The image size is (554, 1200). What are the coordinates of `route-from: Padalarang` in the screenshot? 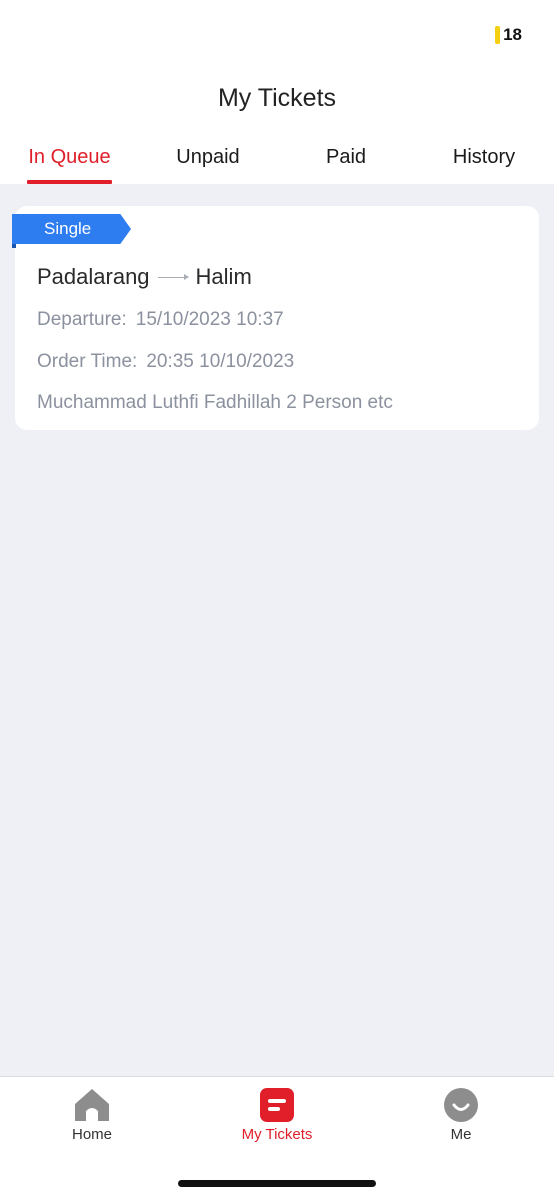 It's located at (93, 276).